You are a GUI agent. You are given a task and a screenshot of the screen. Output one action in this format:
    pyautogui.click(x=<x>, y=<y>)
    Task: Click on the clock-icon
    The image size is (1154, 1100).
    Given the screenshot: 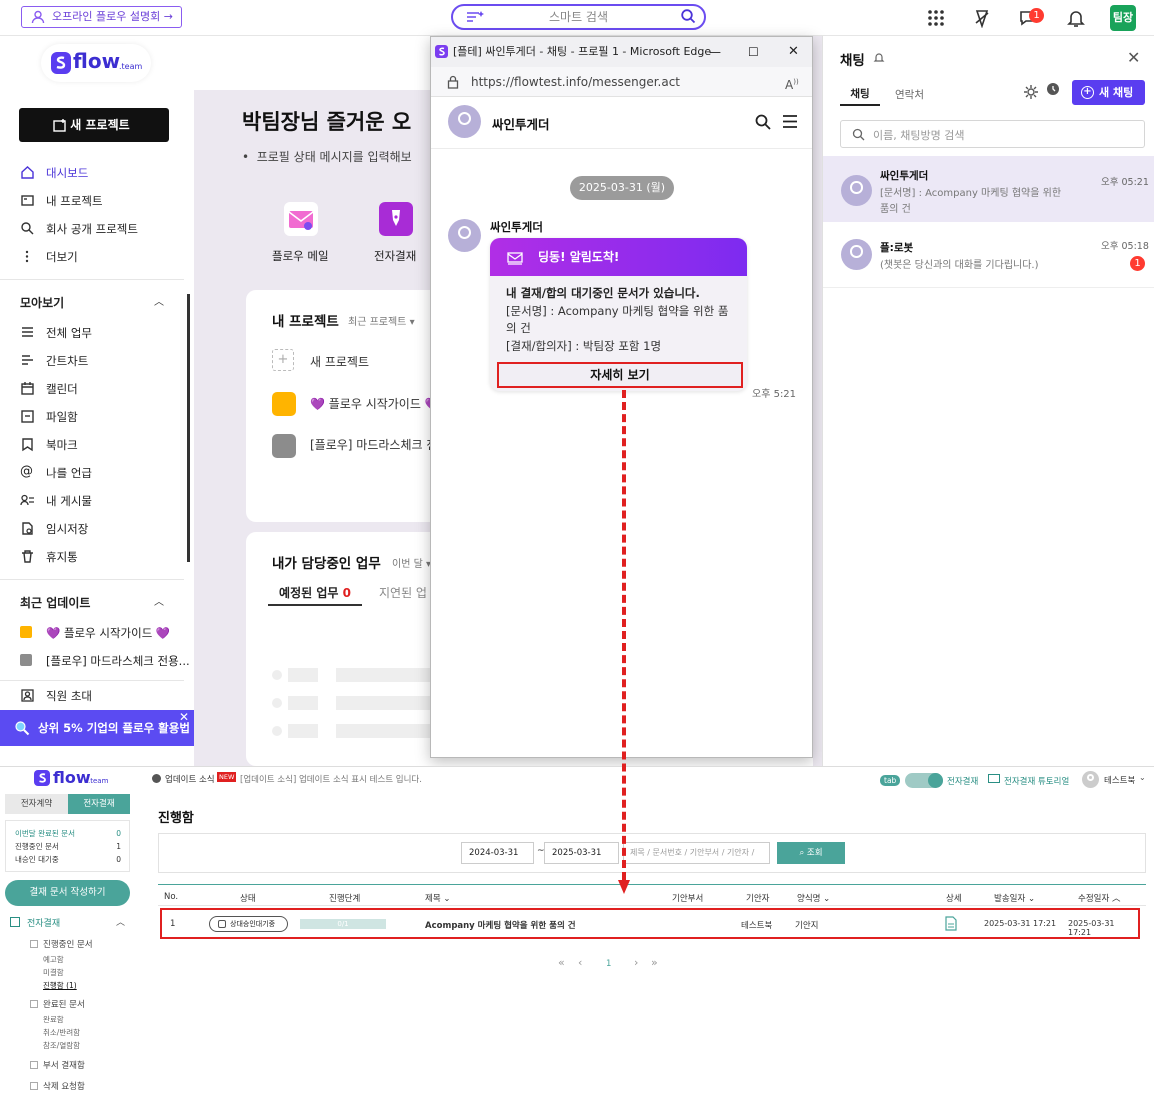 What is the action you would take?
    pyautogui.click(x=1052, y=90)
    